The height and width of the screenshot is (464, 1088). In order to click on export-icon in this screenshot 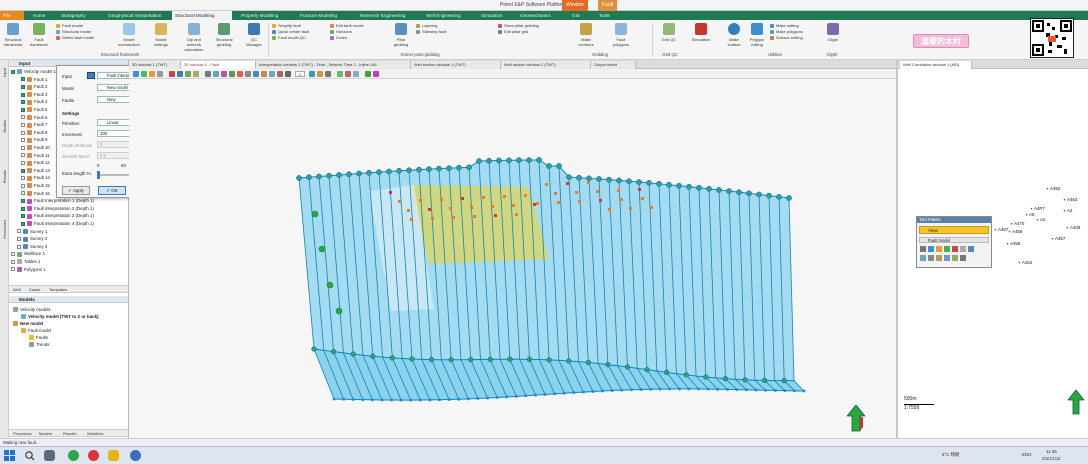, I will do `click(368, 74)`.